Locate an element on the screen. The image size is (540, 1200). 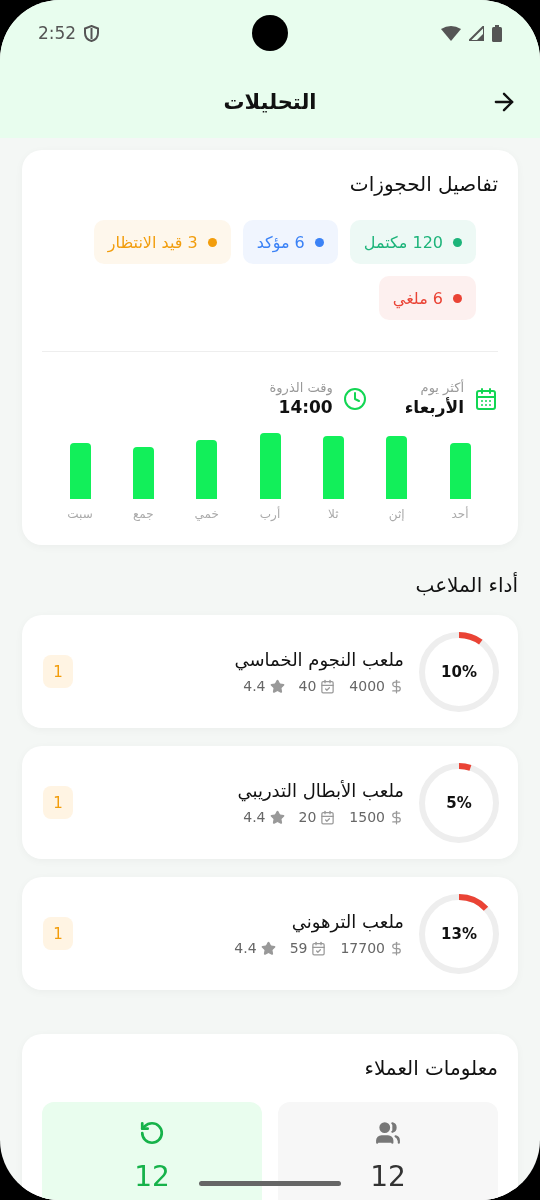
users-icon is located at coordinates (388, 1133).